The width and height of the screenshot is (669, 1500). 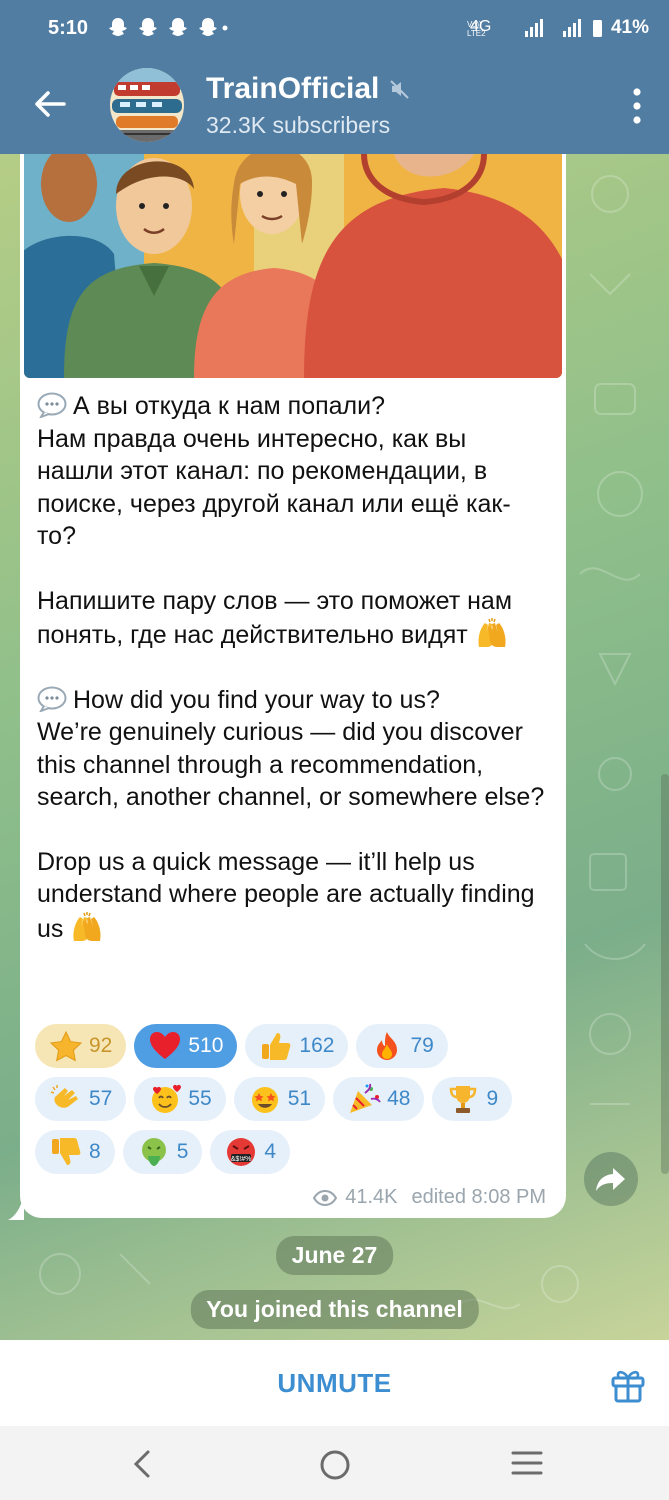 I want to click on reaction-trophy: 9, so click(x=472, y=1099).